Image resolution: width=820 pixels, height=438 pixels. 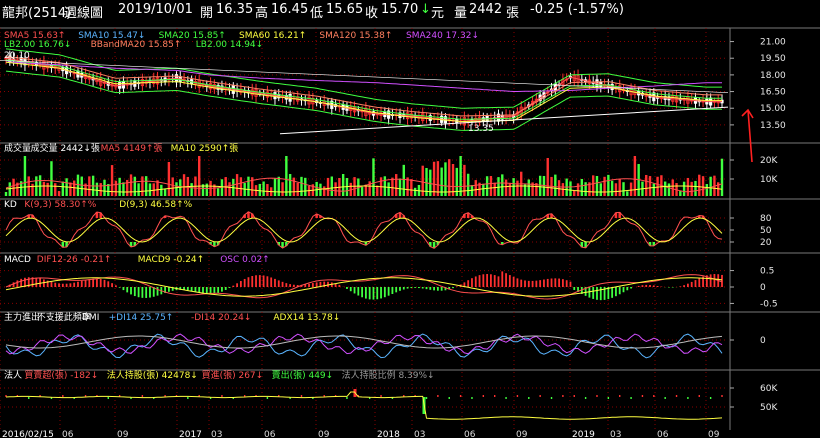 What do you see at coordinates (364, 185) in the screenshot?
I see `volume-ma5-line` at bounding box center [364, 185].